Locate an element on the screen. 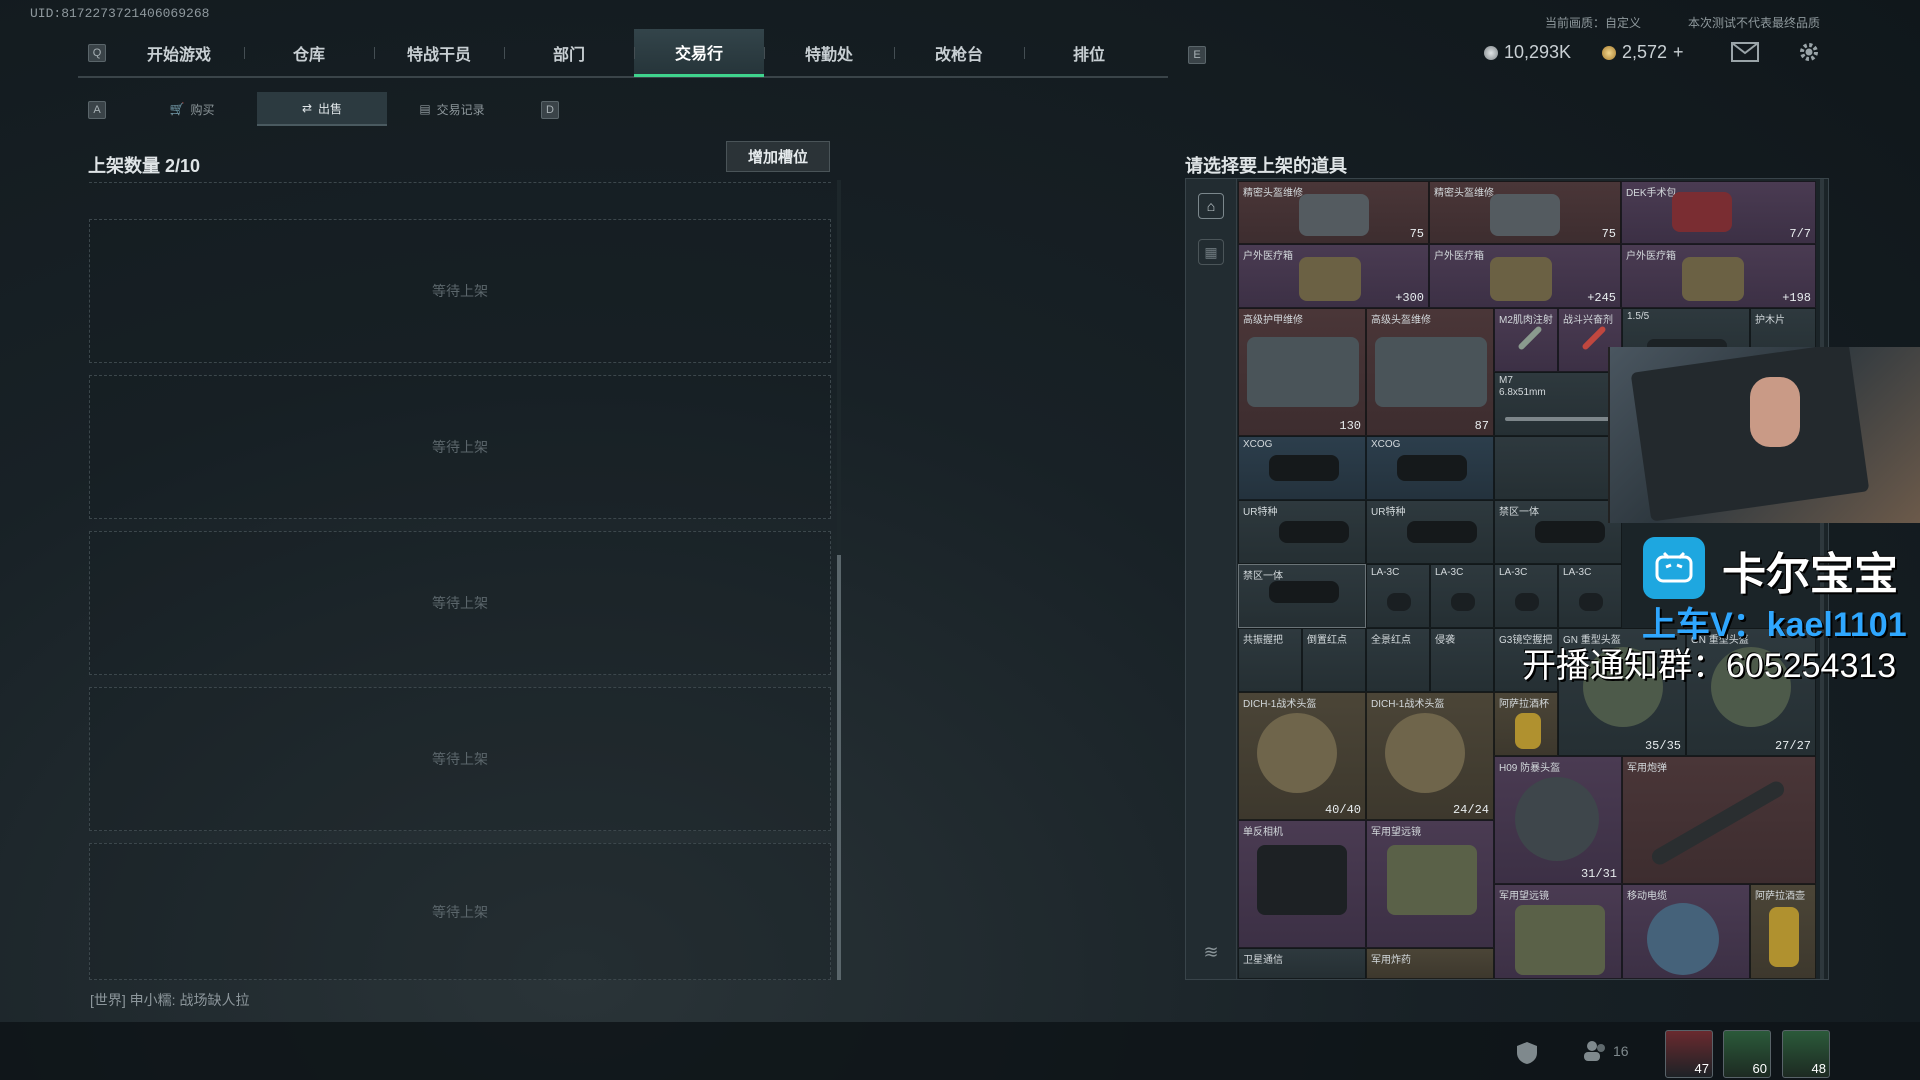 The width and height of the screenshot is (1920, 1080). goblet-icon is located at coordinates (1528, 731).